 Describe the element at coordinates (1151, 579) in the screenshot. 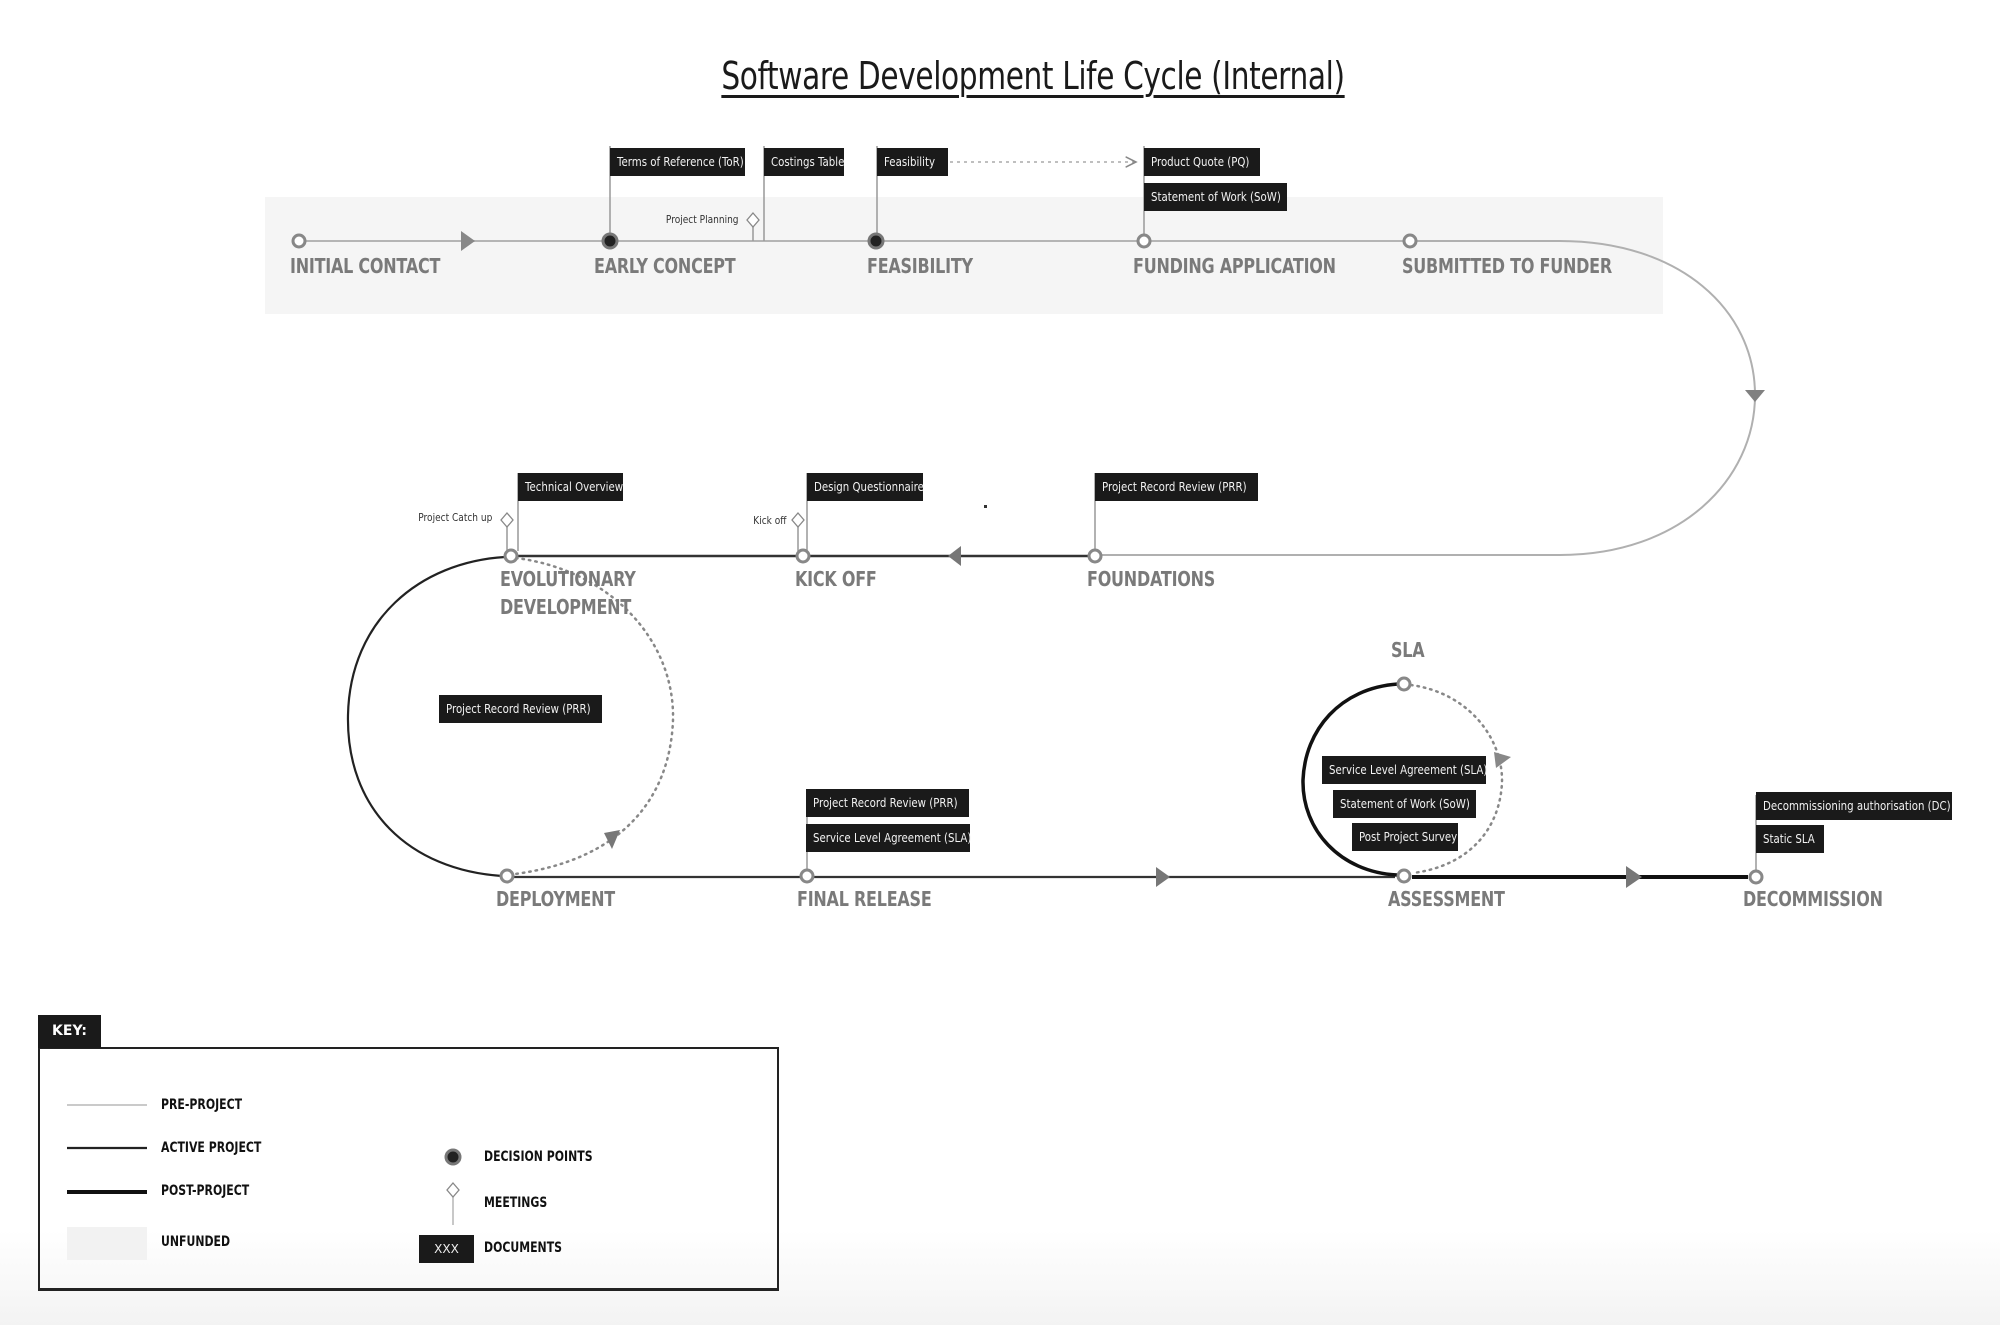

I see `stage-label-foundations: FOUNDATIONS` at that location.